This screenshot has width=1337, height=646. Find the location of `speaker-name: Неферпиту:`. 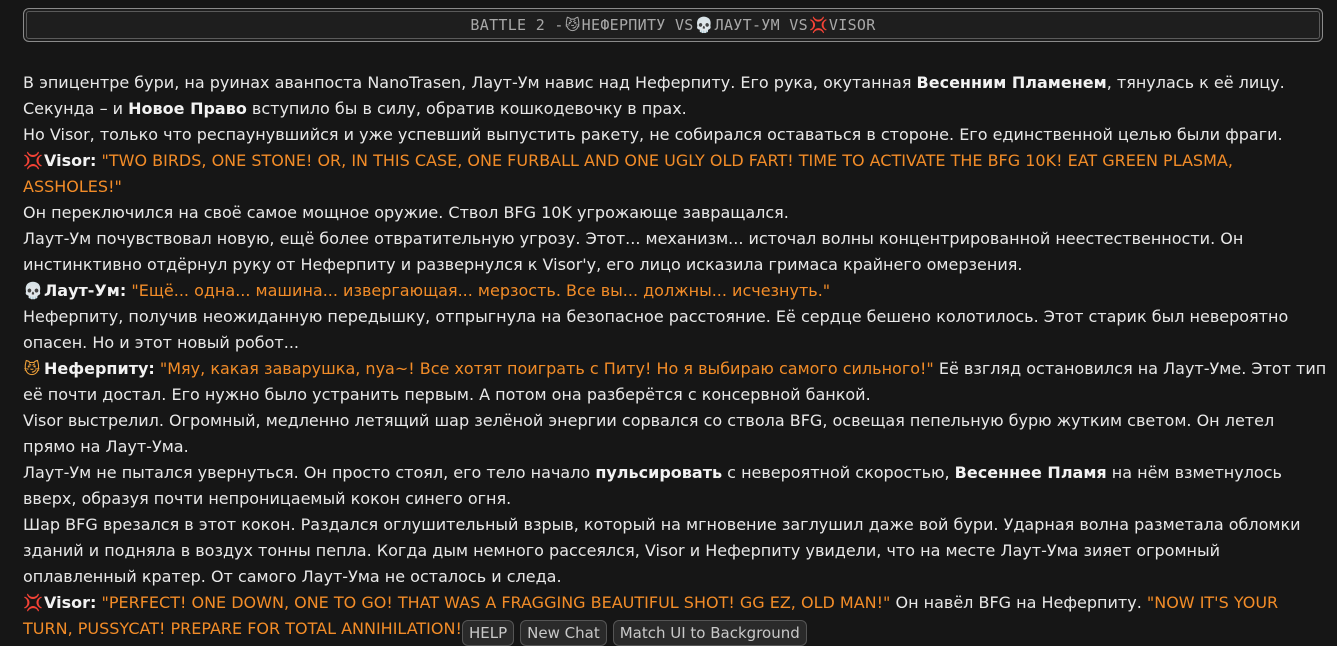

speaker-name: Неферпиту: is located at coordinates (99, 368).